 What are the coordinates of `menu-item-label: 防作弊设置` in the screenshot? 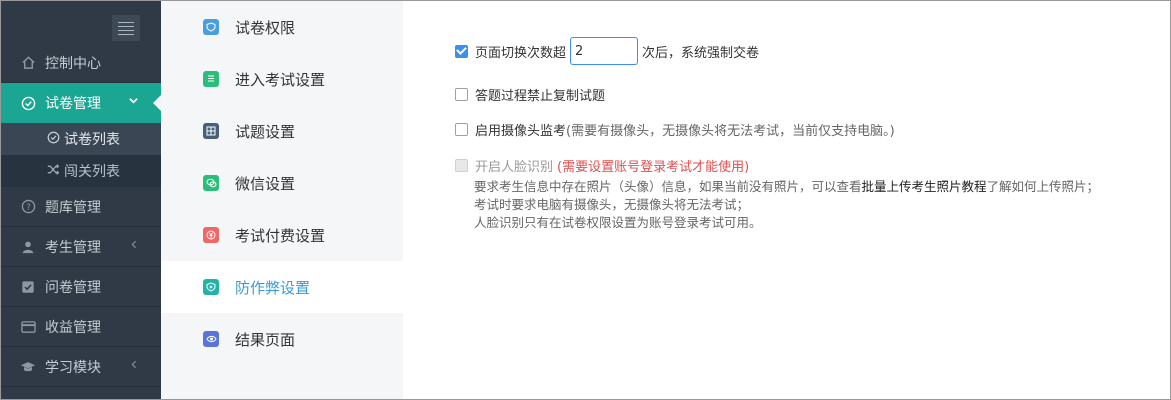 It's located at (273, 287).